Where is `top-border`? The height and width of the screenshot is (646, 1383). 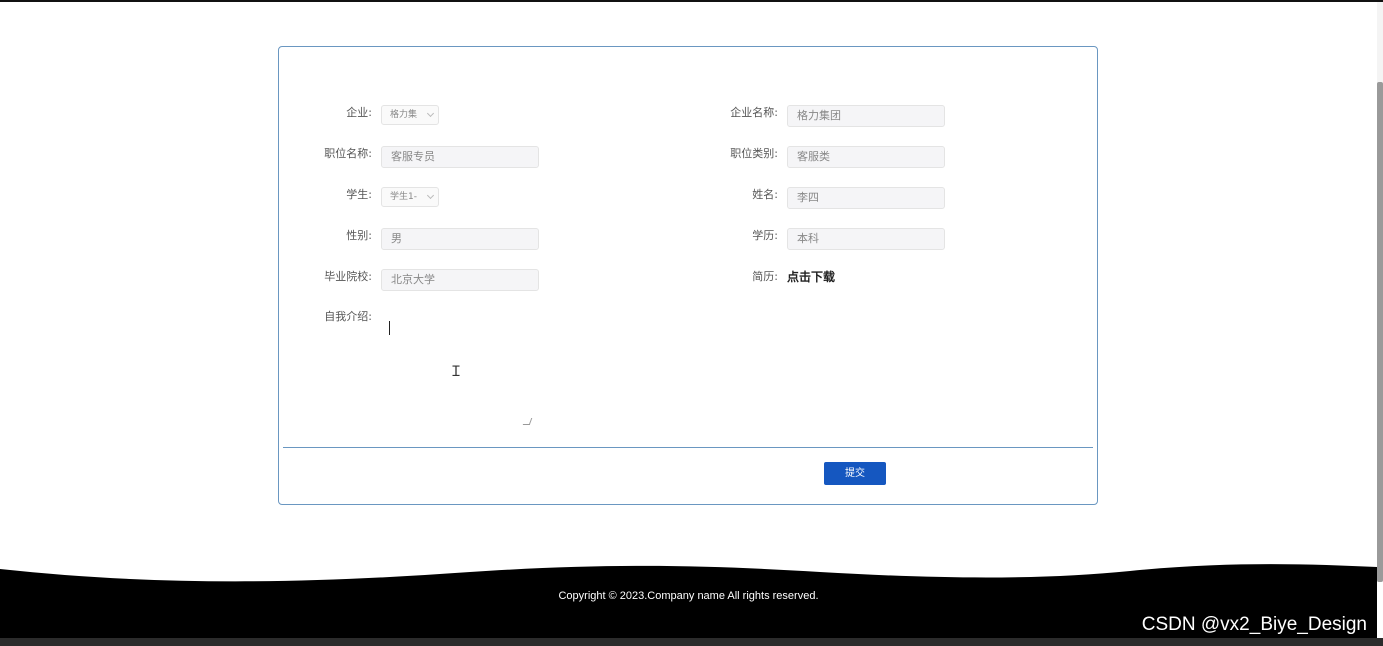
top-border is located at coordinates (691, 1).